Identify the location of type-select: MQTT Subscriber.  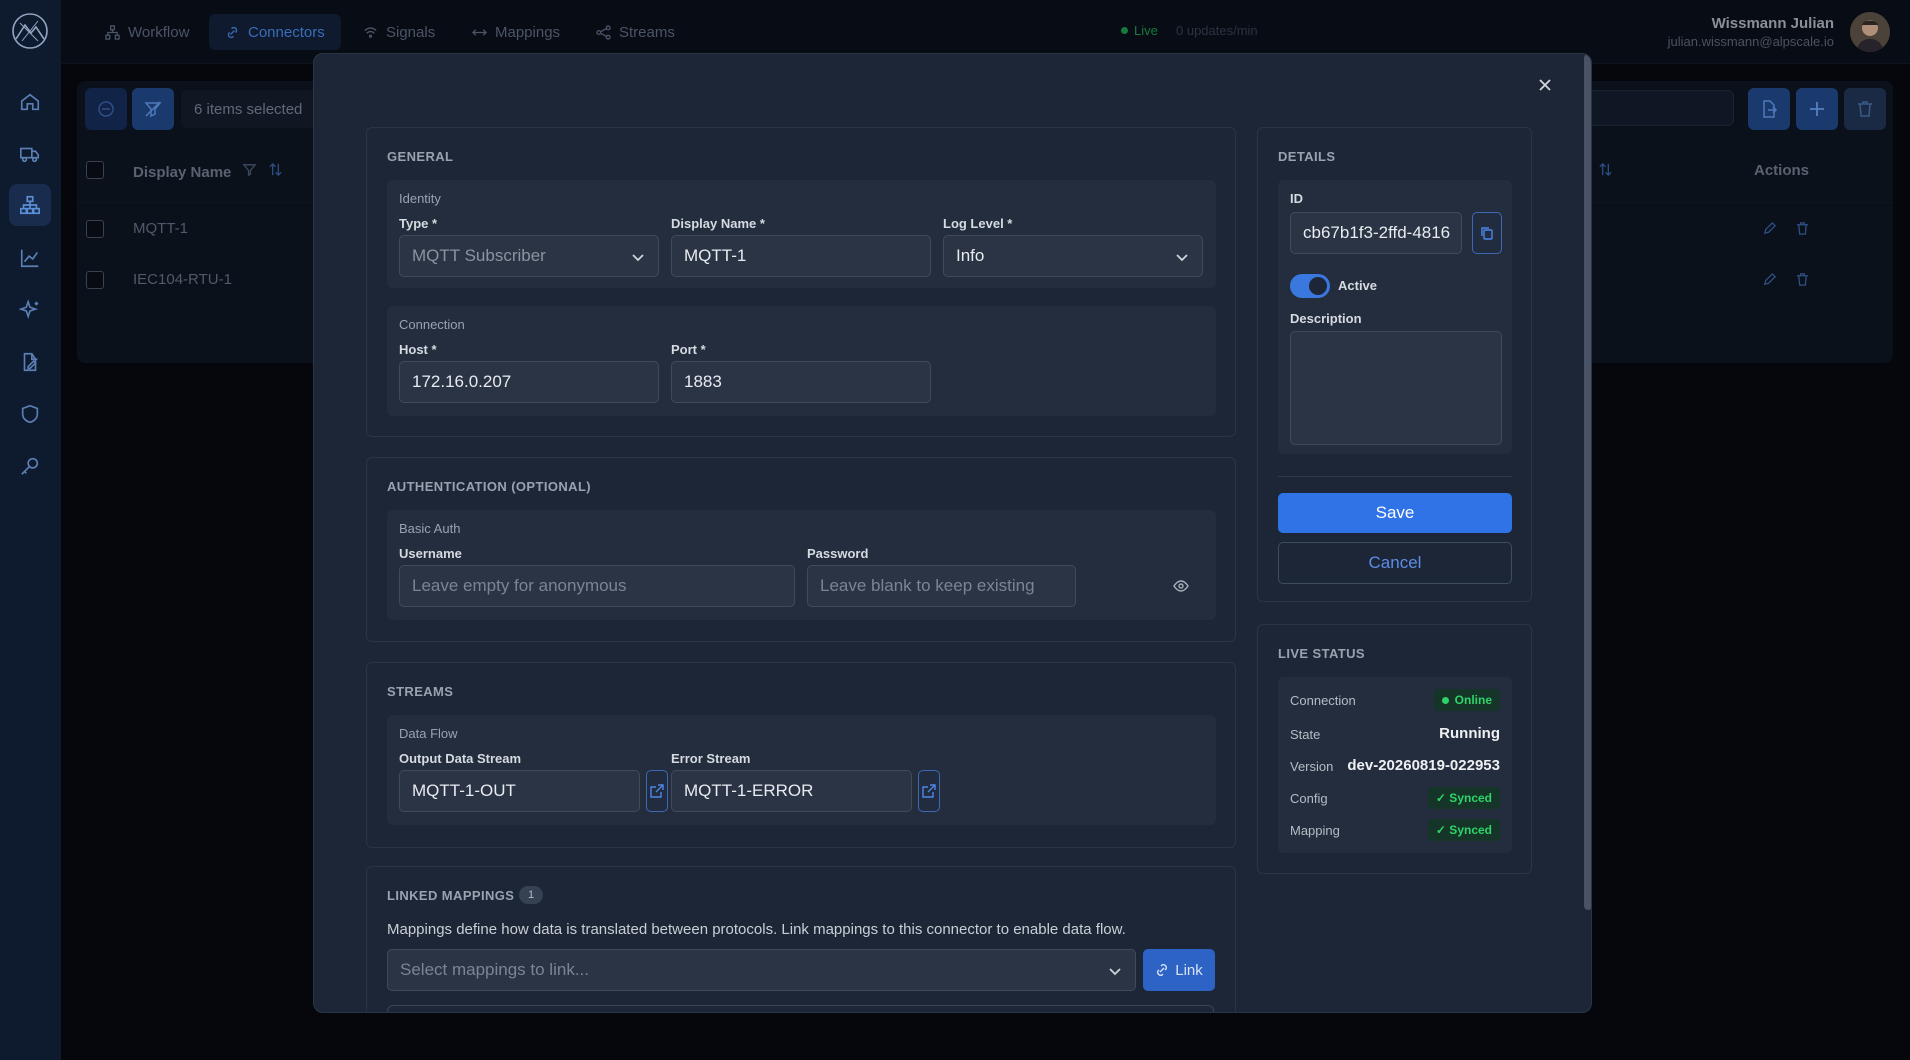
(529, 256).